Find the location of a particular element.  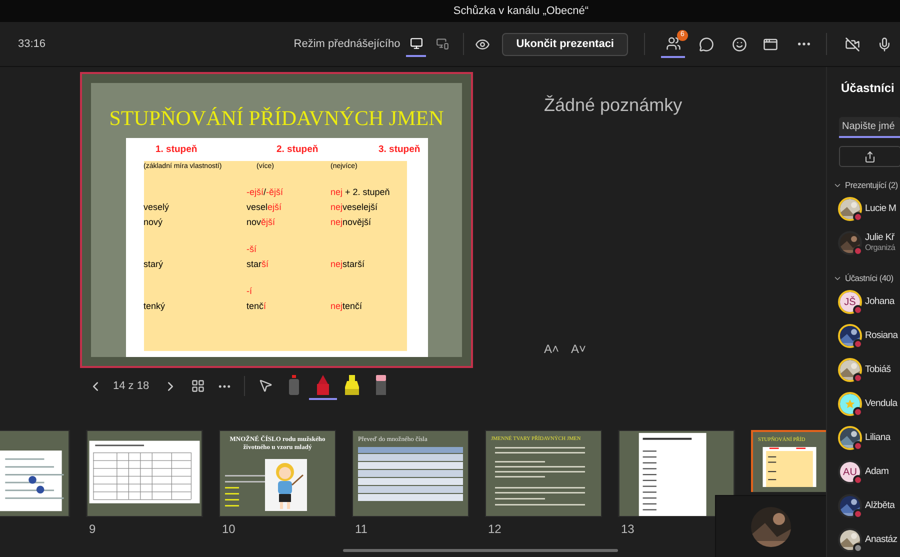

slide-number: 13 is located at coordinates (628, 529).